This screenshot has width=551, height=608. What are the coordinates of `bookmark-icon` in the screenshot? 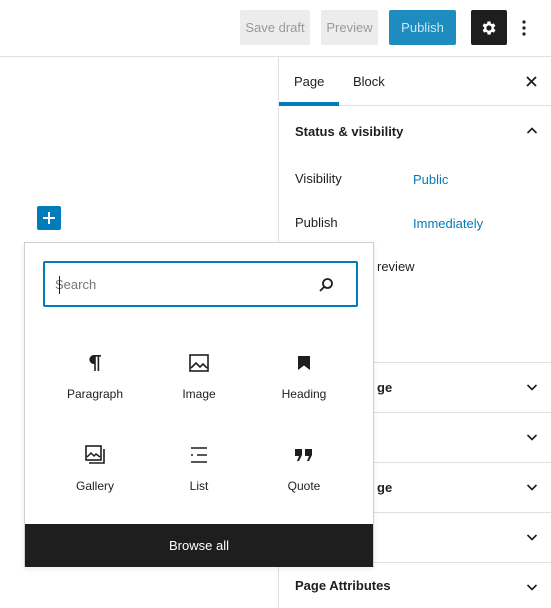 It's located at (304, 363).